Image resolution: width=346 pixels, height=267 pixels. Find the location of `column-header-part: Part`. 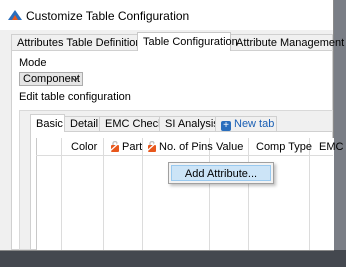

column-header-part: Part is located at coordinates (125, 147).